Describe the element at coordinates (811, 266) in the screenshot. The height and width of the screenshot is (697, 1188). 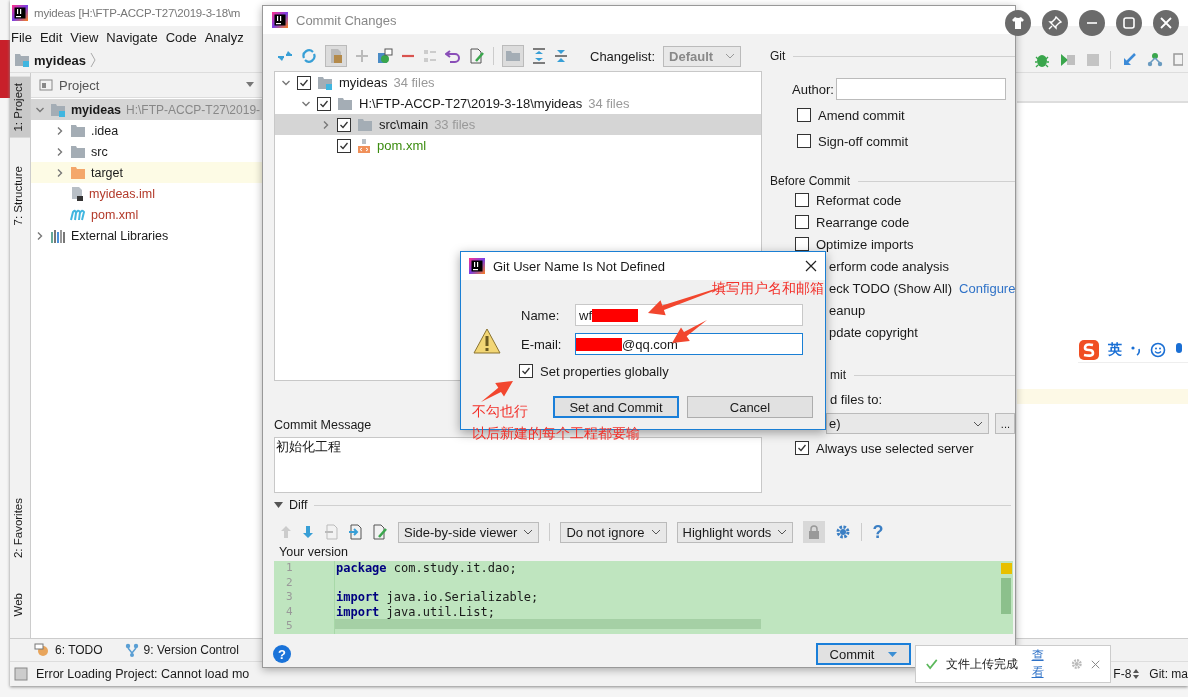
I see `close-icon` at that location.